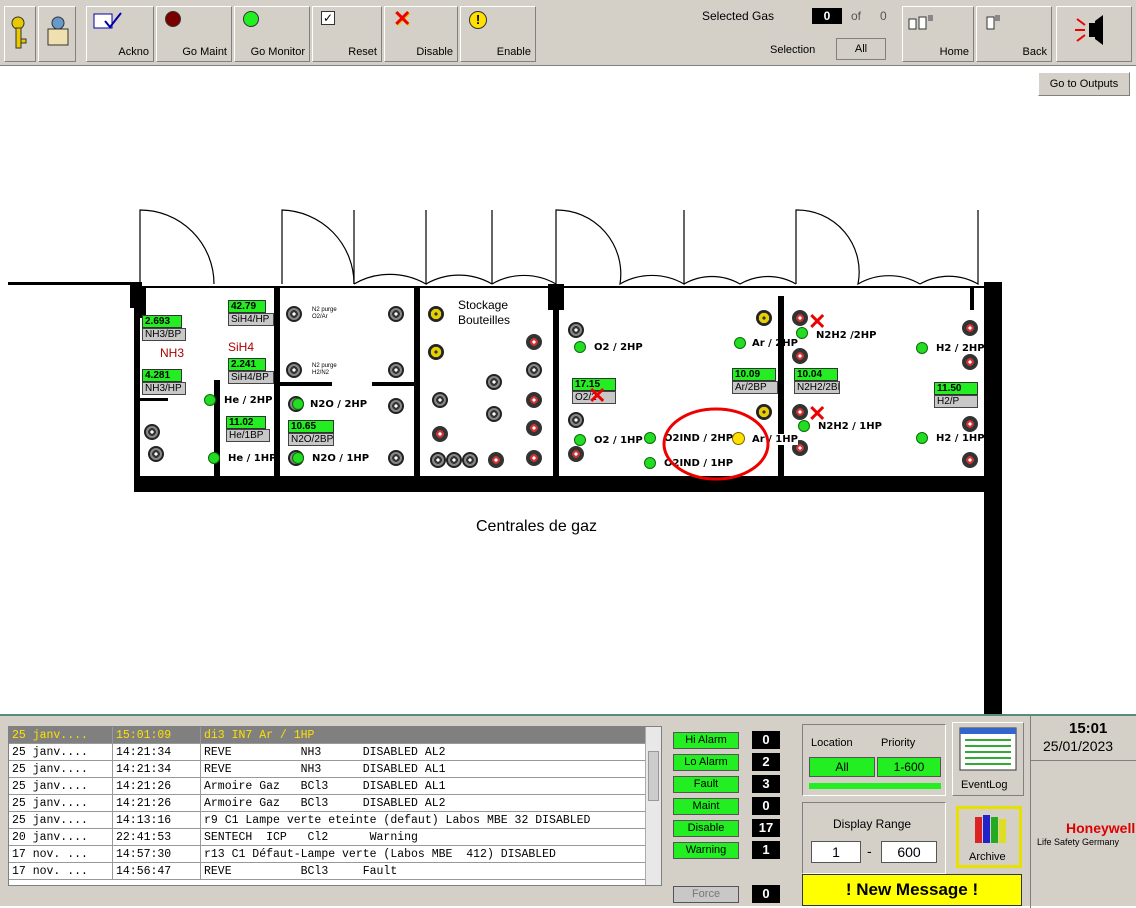  Describe the element at coordinates (956, 388) in the screenshot. I see `value-box: 11.50` at that location.